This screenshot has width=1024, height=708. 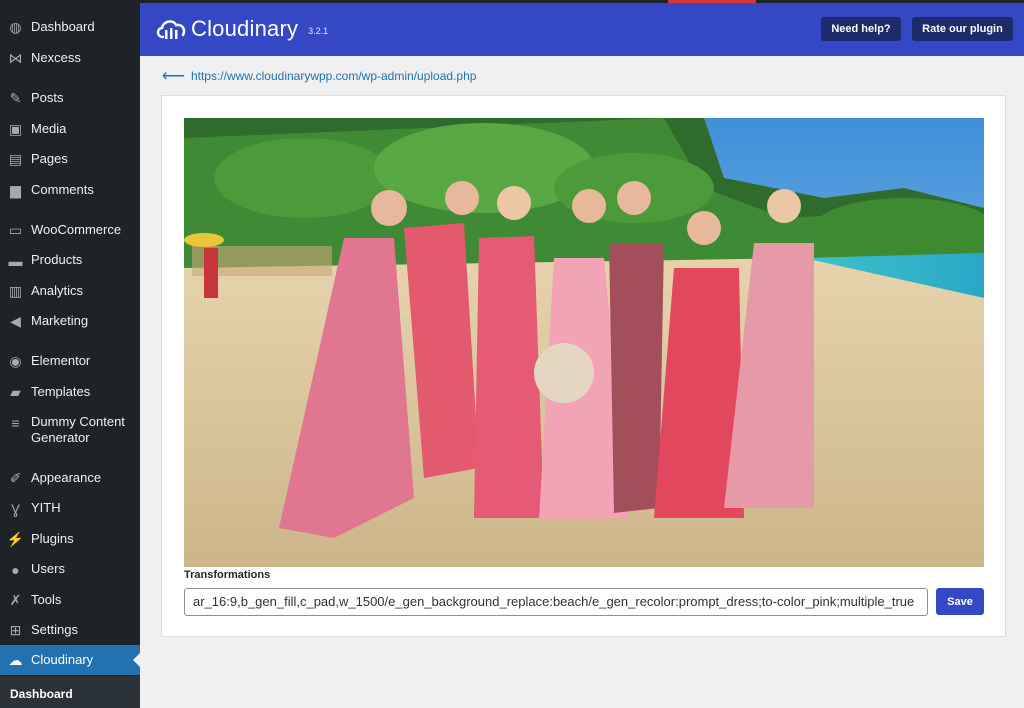 I want to click on sidebar-item-label: Posts, so click(x=47, y=97).